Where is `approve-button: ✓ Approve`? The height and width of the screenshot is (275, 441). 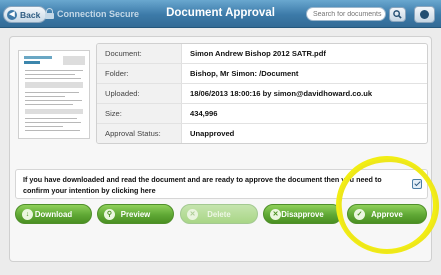
approve-button: ✓ Approve is located at coordinates (387, 214).